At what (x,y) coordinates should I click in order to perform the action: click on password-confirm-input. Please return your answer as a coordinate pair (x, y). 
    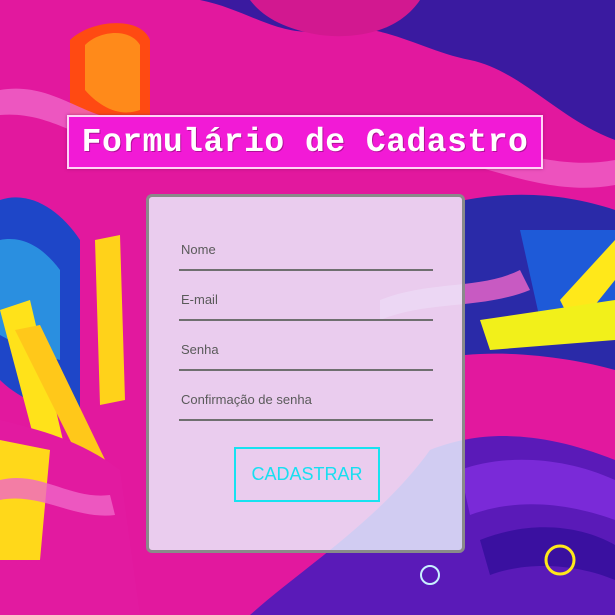
    Looking at the image, I should click on (305, 399).